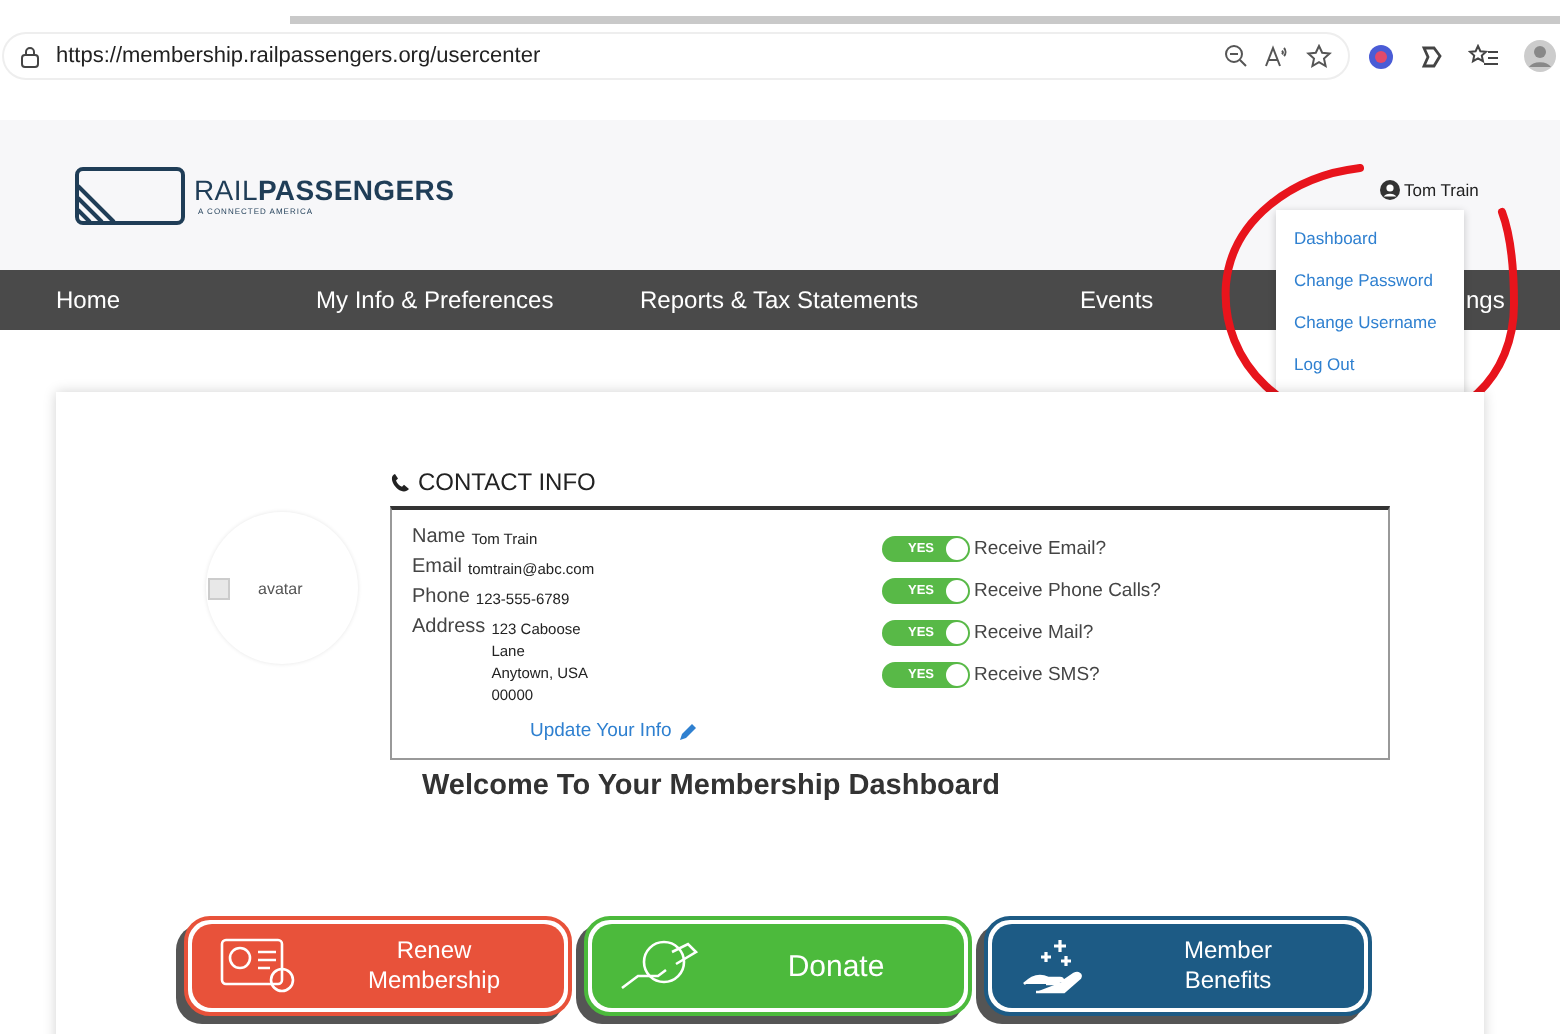  Describe the element at coordinates (507, 482) in the screenshot. I see `section-title: CONTACT INFO` at that location.